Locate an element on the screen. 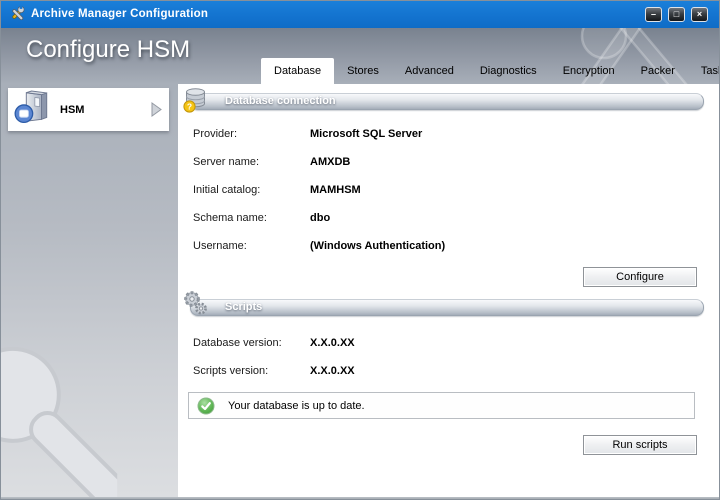 The width and height of the screenshot is (720, 500). tab-database: Database is located at coordinates (298, 71).